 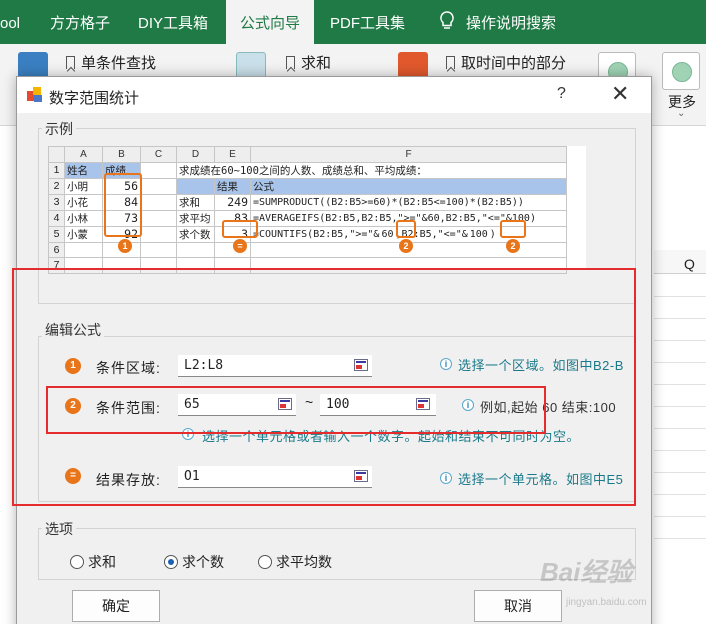 I want to click on highlight-condition-range, so click(x=296, y=410).